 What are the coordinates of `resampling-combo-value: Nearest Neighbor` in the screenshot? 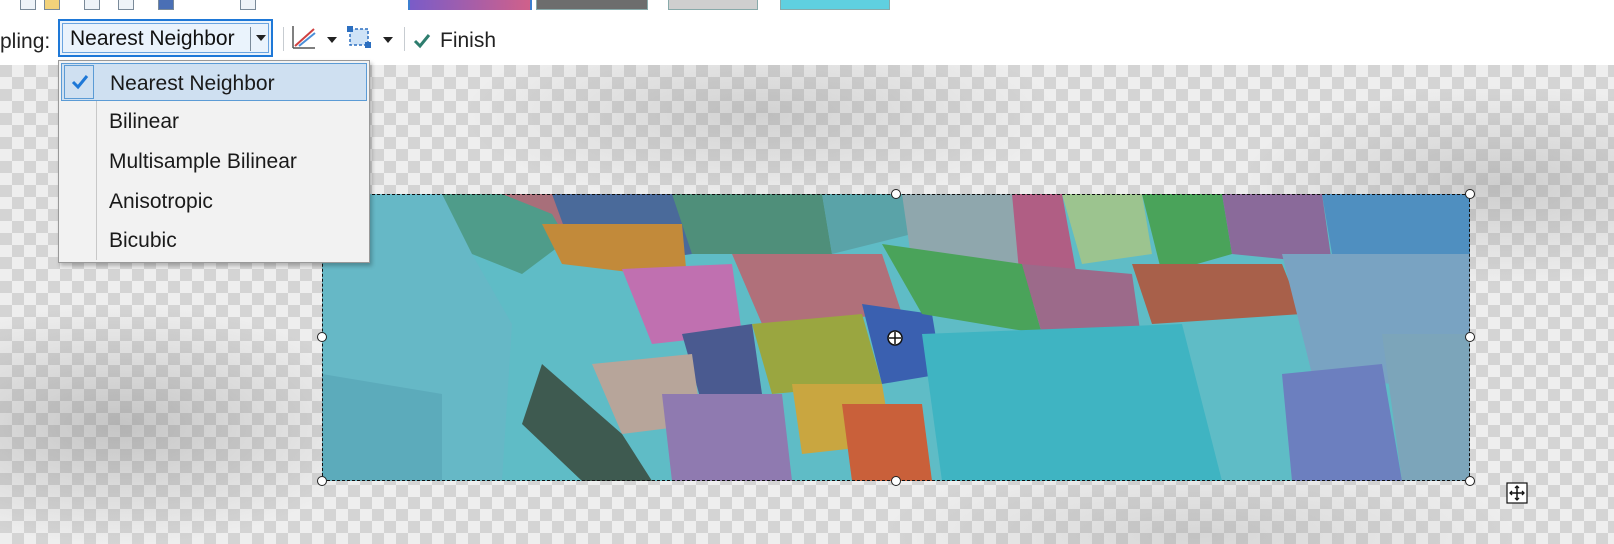 It's located at (152, 38).